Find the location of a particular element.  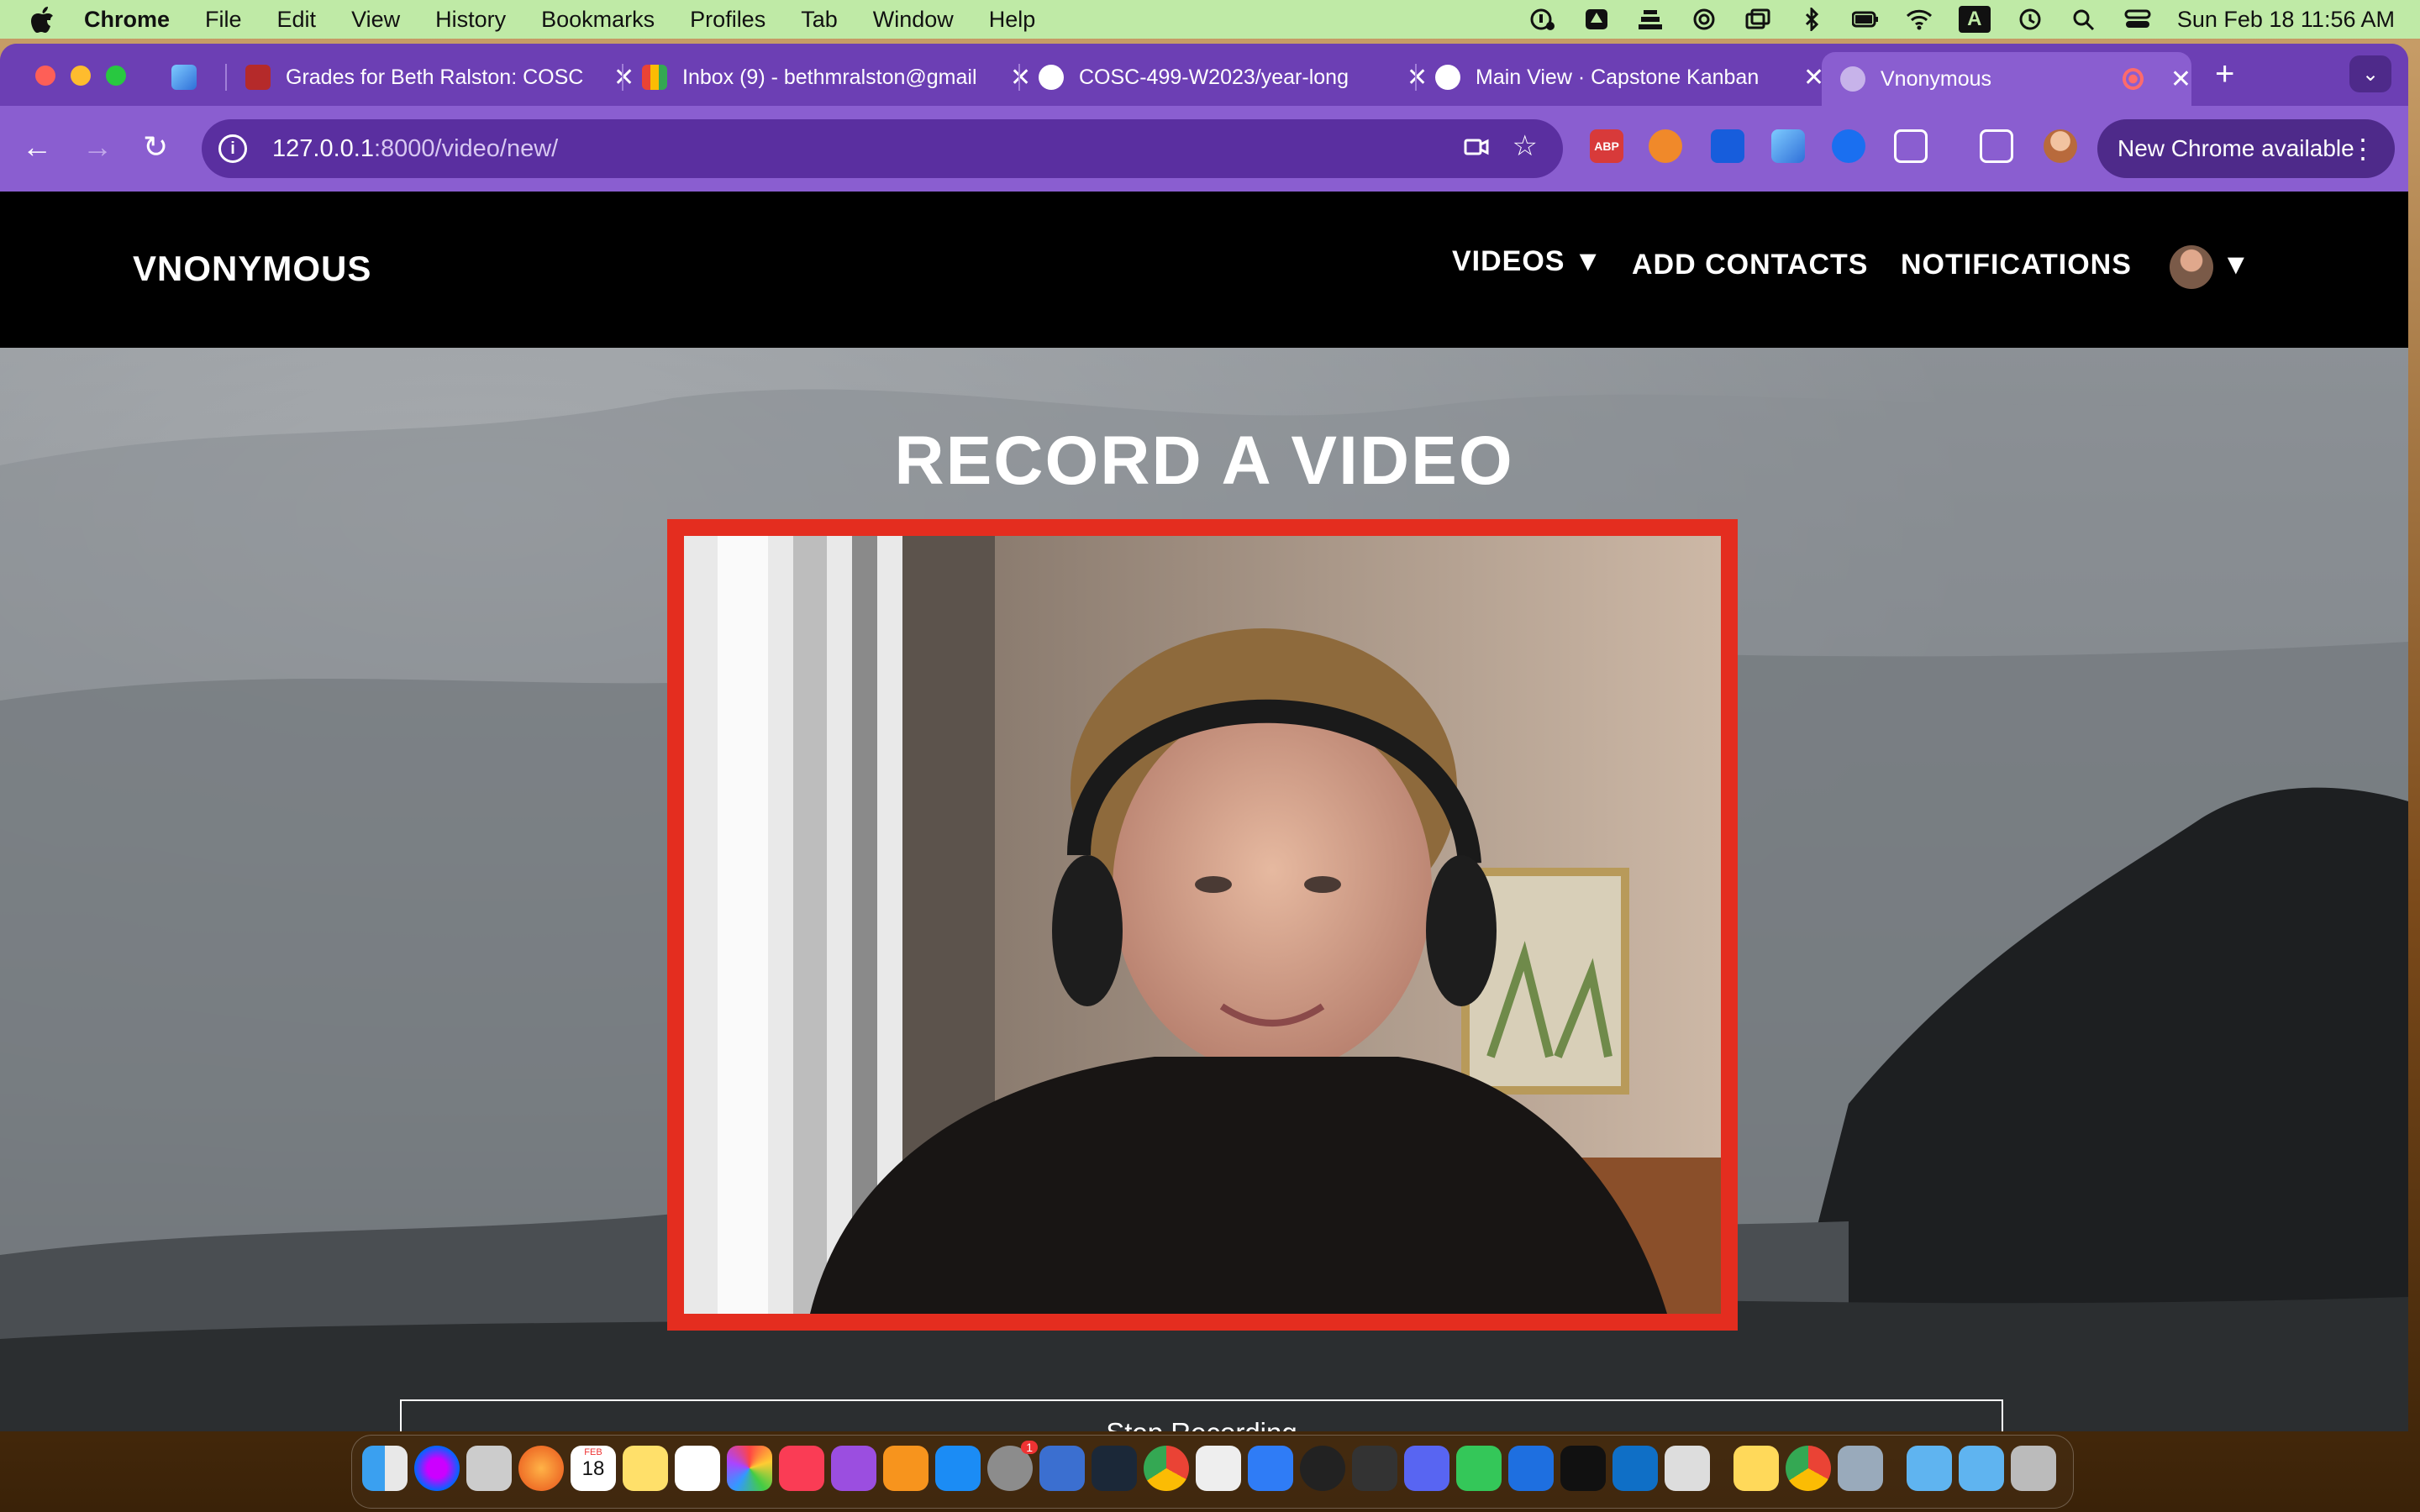

calendar-month: FEB is located at coordinates (593, 1452).